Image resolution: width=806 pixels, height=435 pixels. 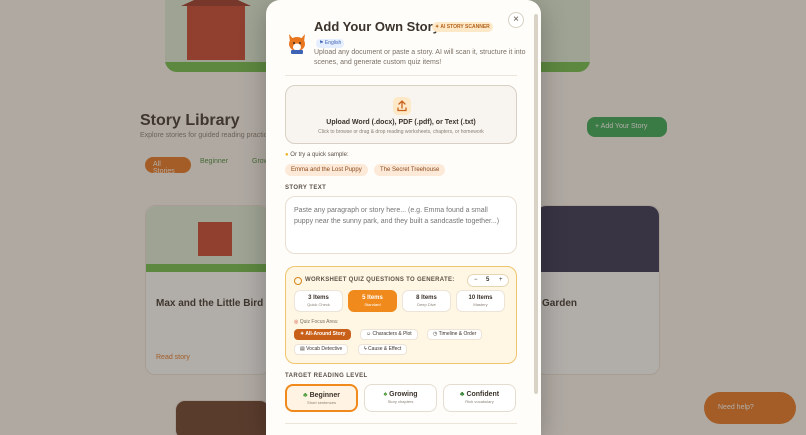 What do you see at coordinates (403, 394) in the screenshot?
I see `level-name: Growing` at bounding box center [403, 394].